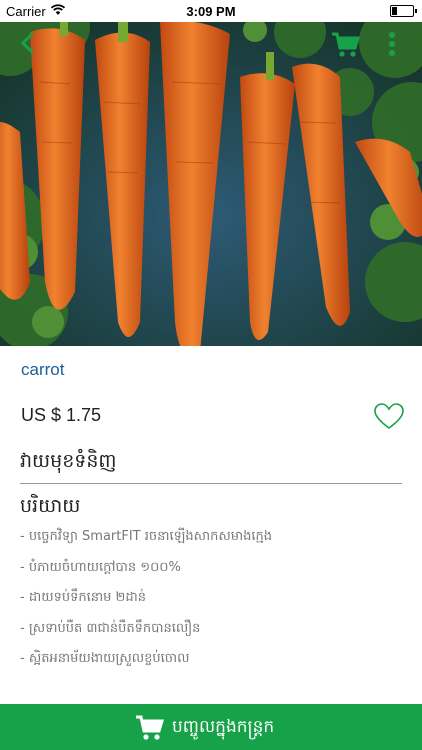 This screenshot has width=422, height=750. What do you see at coordinates (50, 506) in the screenshot?
I see `description-title: បរិយាយ` at bounding box center [50, 506].